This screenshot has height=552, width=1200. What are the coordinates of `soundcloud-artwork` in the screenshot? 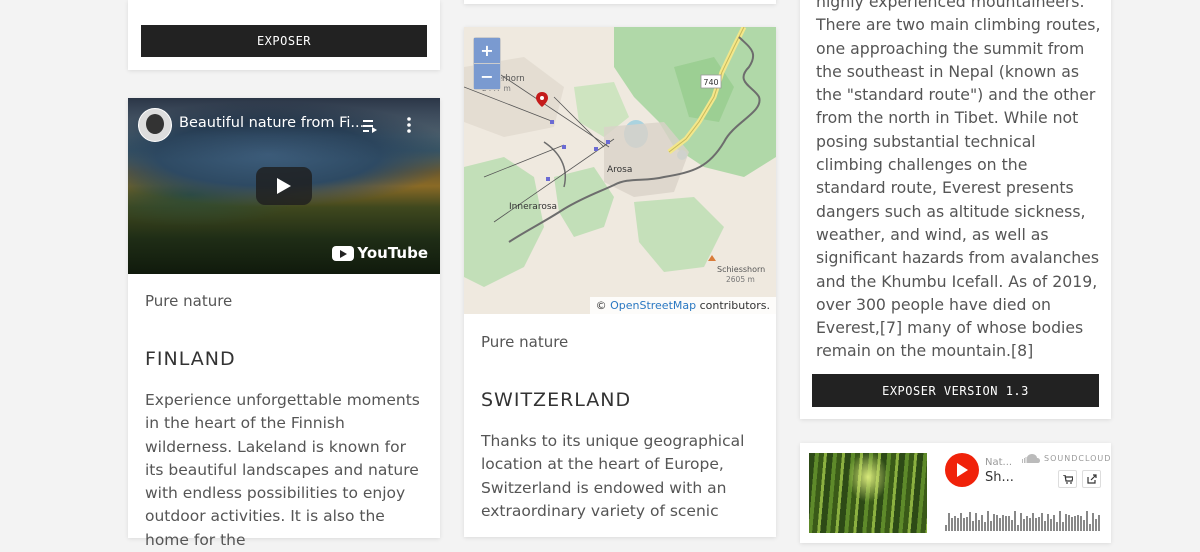 It's located at (868, 493).